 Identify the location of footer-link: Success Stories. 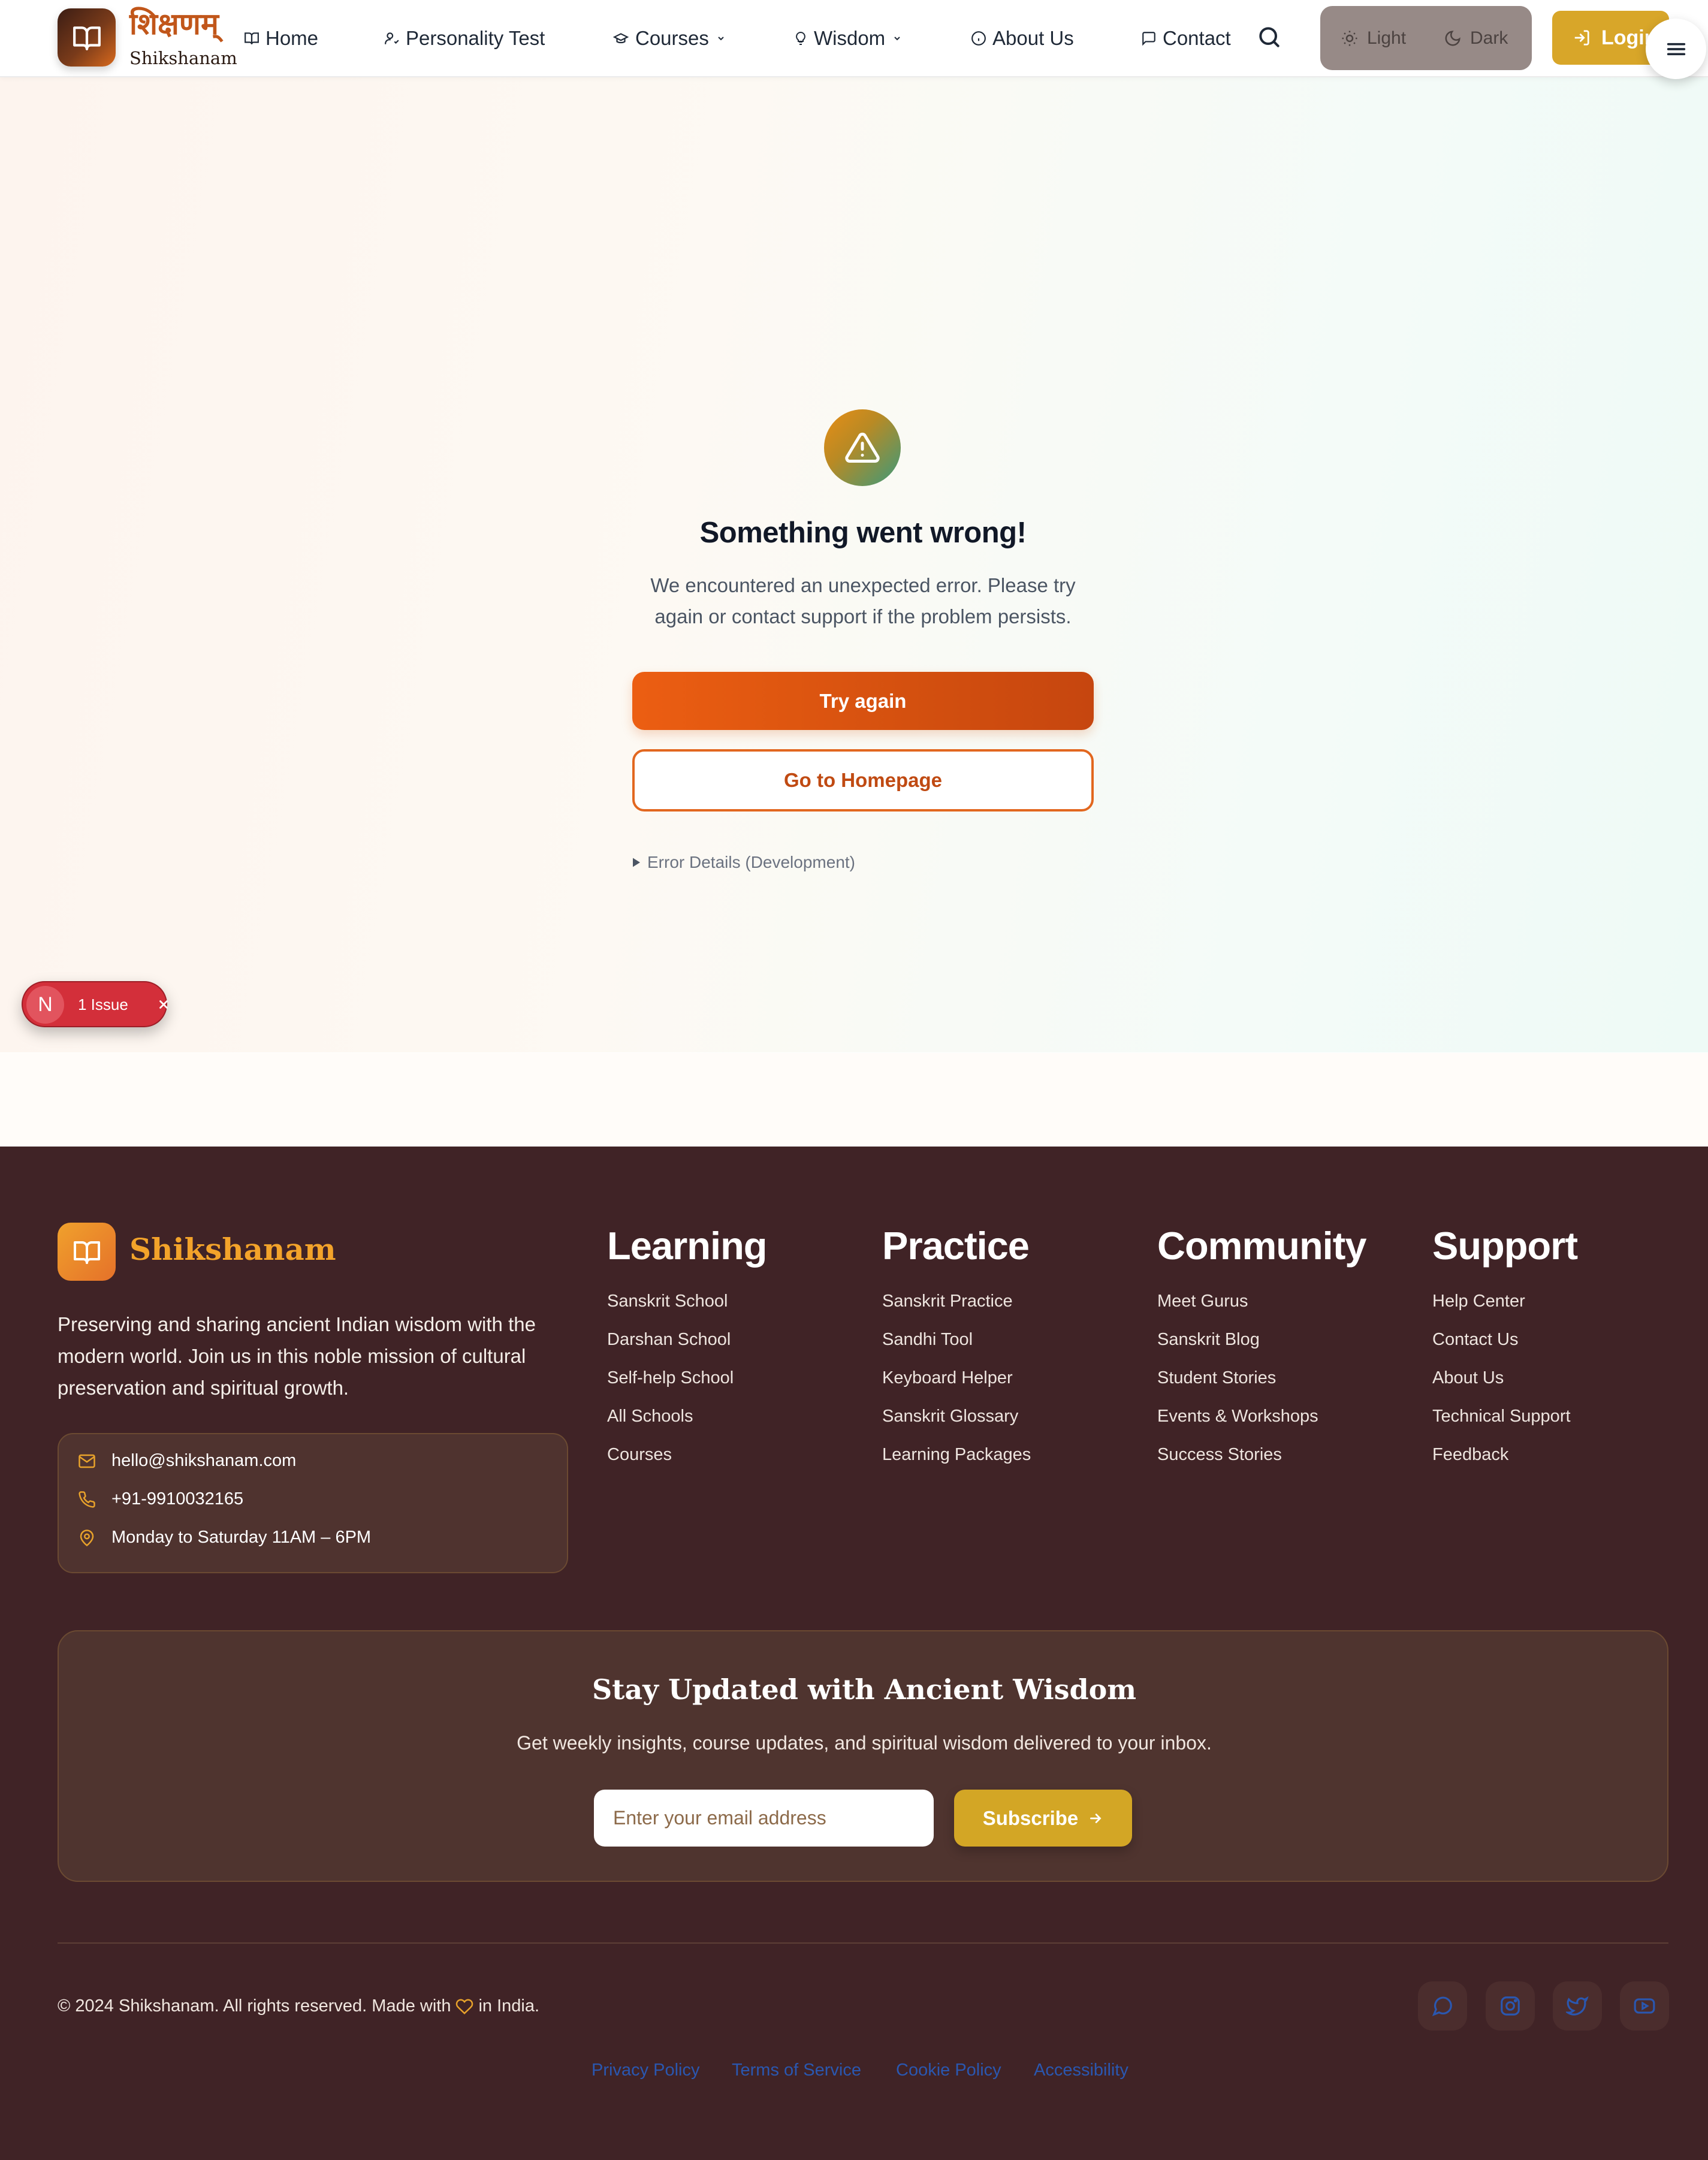
(1261, 1455).